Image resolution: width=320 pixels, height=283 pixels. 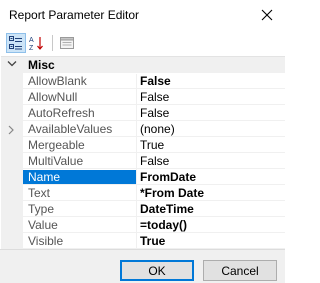 What do you see at coordinates (79, 209) in the screenshot?
I see `property-name: Type` at bounding box center [79, 209].